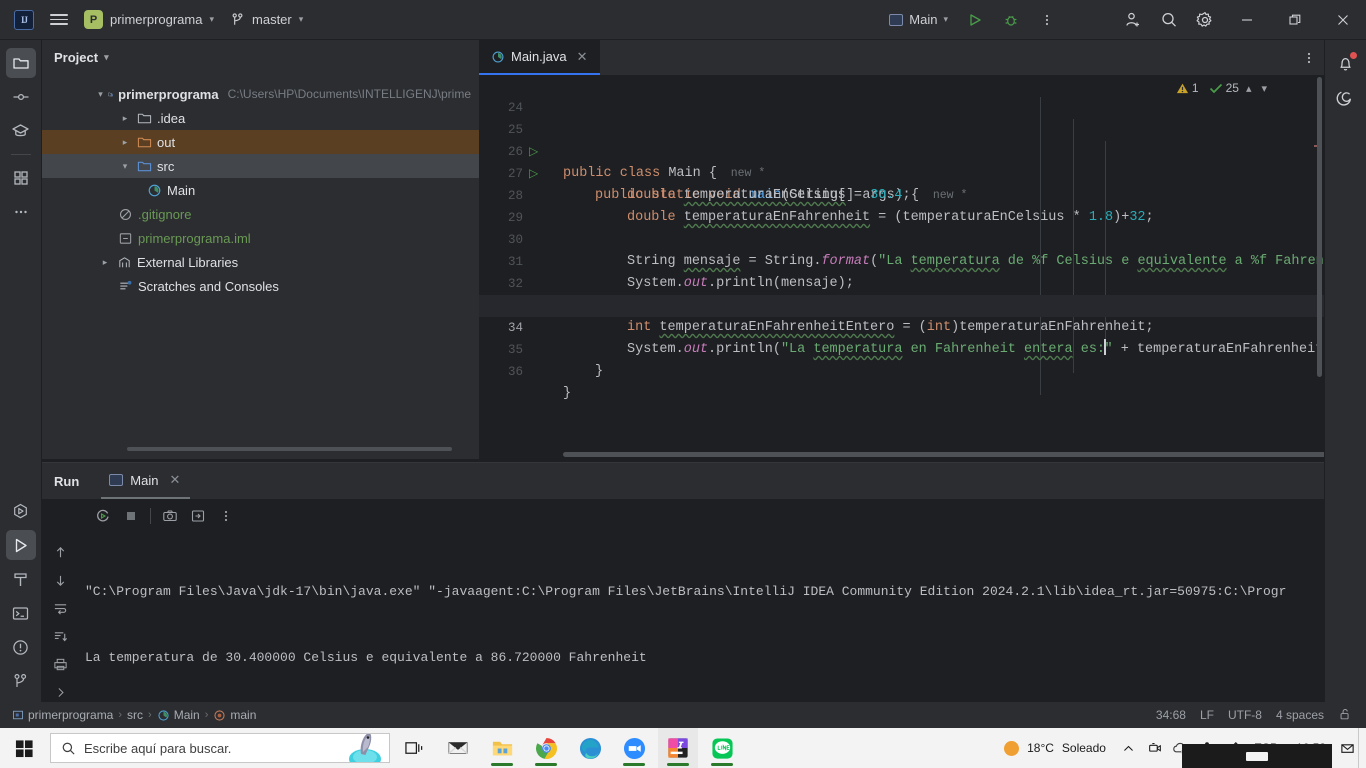 The height and width of the screenshot is (768, 1366). What do you see at coordinates (21, 647) in the screenshot?
I see `sidebar-item-problems` at bounding box center [21, 647].